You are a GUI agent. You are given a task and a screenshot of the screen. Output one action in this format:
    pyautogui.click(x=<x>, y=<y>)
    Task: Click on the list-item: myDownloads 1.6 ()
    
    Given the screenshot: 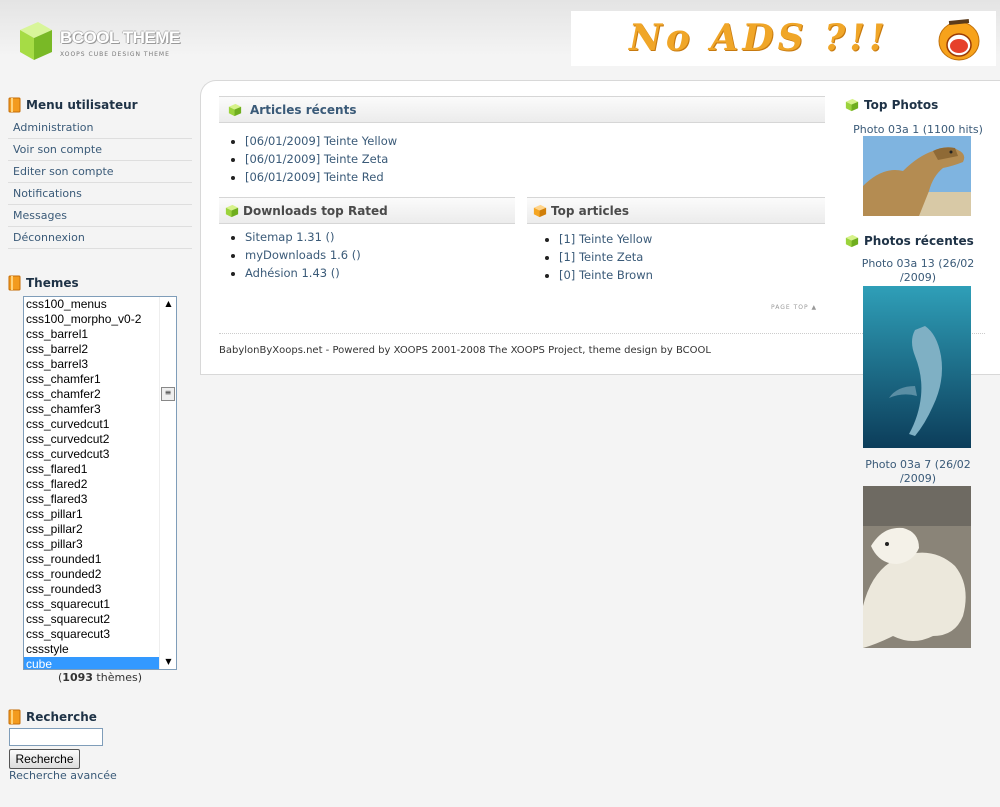 What is the action you would take?
    pyautogui.click(x=303, y=255)
    